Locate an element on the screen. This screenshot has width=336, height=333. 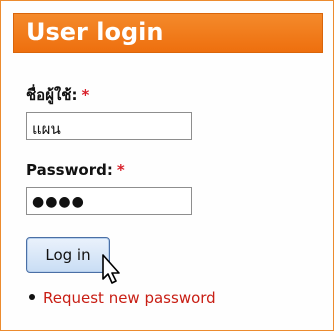
mouse-cursor-icon is located at coordinates (111, 269).